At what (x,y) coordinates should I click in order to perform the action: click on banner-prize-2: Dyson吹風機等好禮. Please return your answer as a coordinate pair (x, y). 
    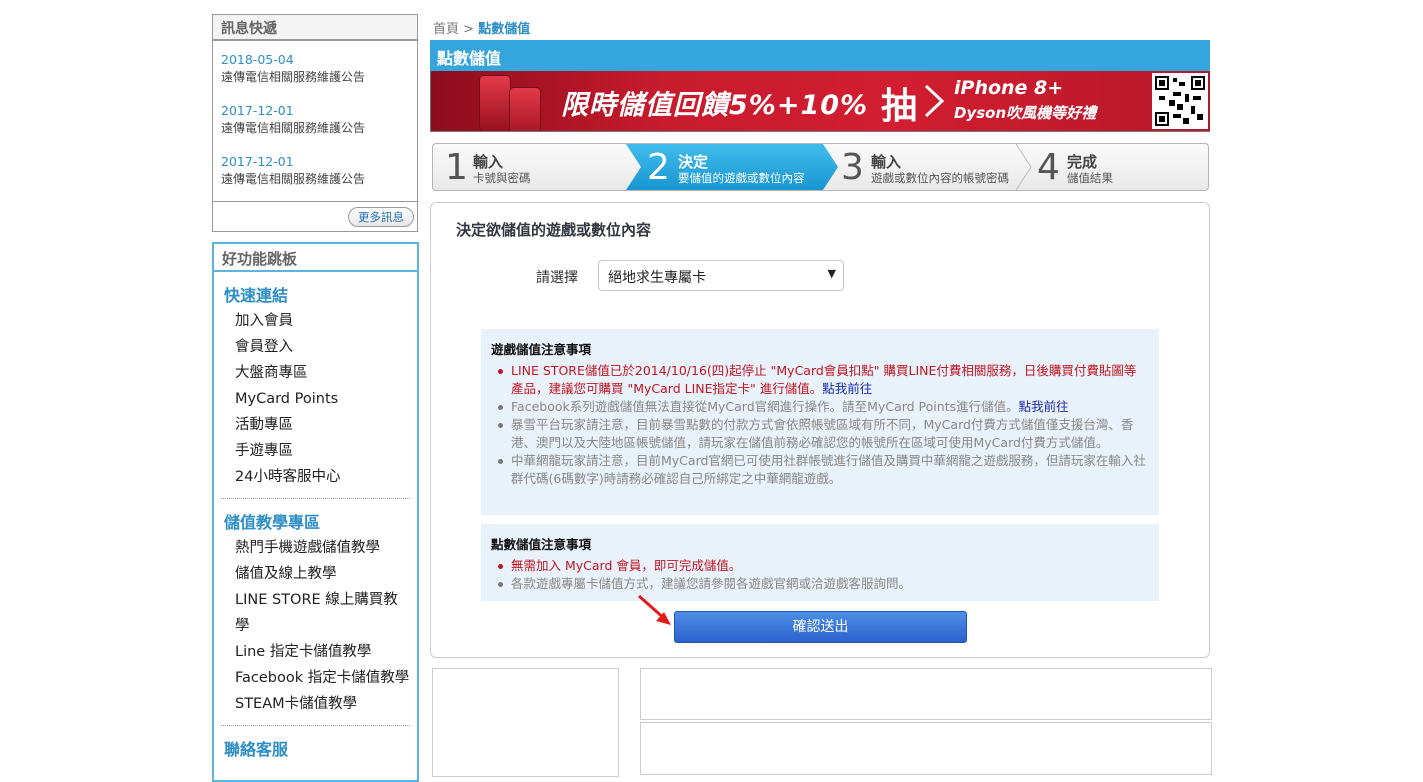
    Looking at the image, I should click on (1025, 113).